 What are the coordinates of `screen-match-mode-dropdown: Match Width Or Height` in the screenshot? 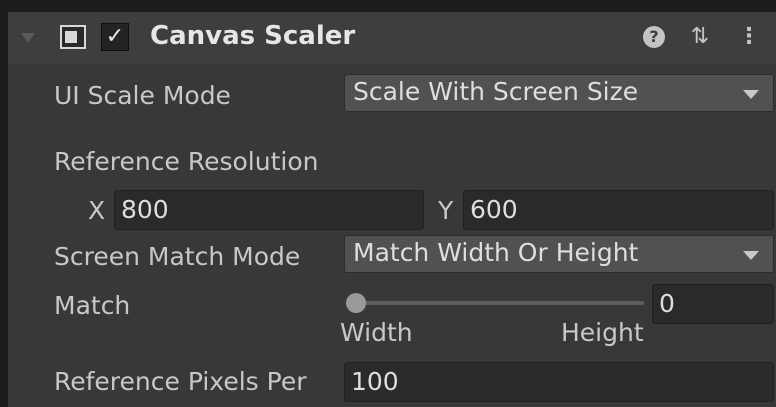 It's located at (559, 254).